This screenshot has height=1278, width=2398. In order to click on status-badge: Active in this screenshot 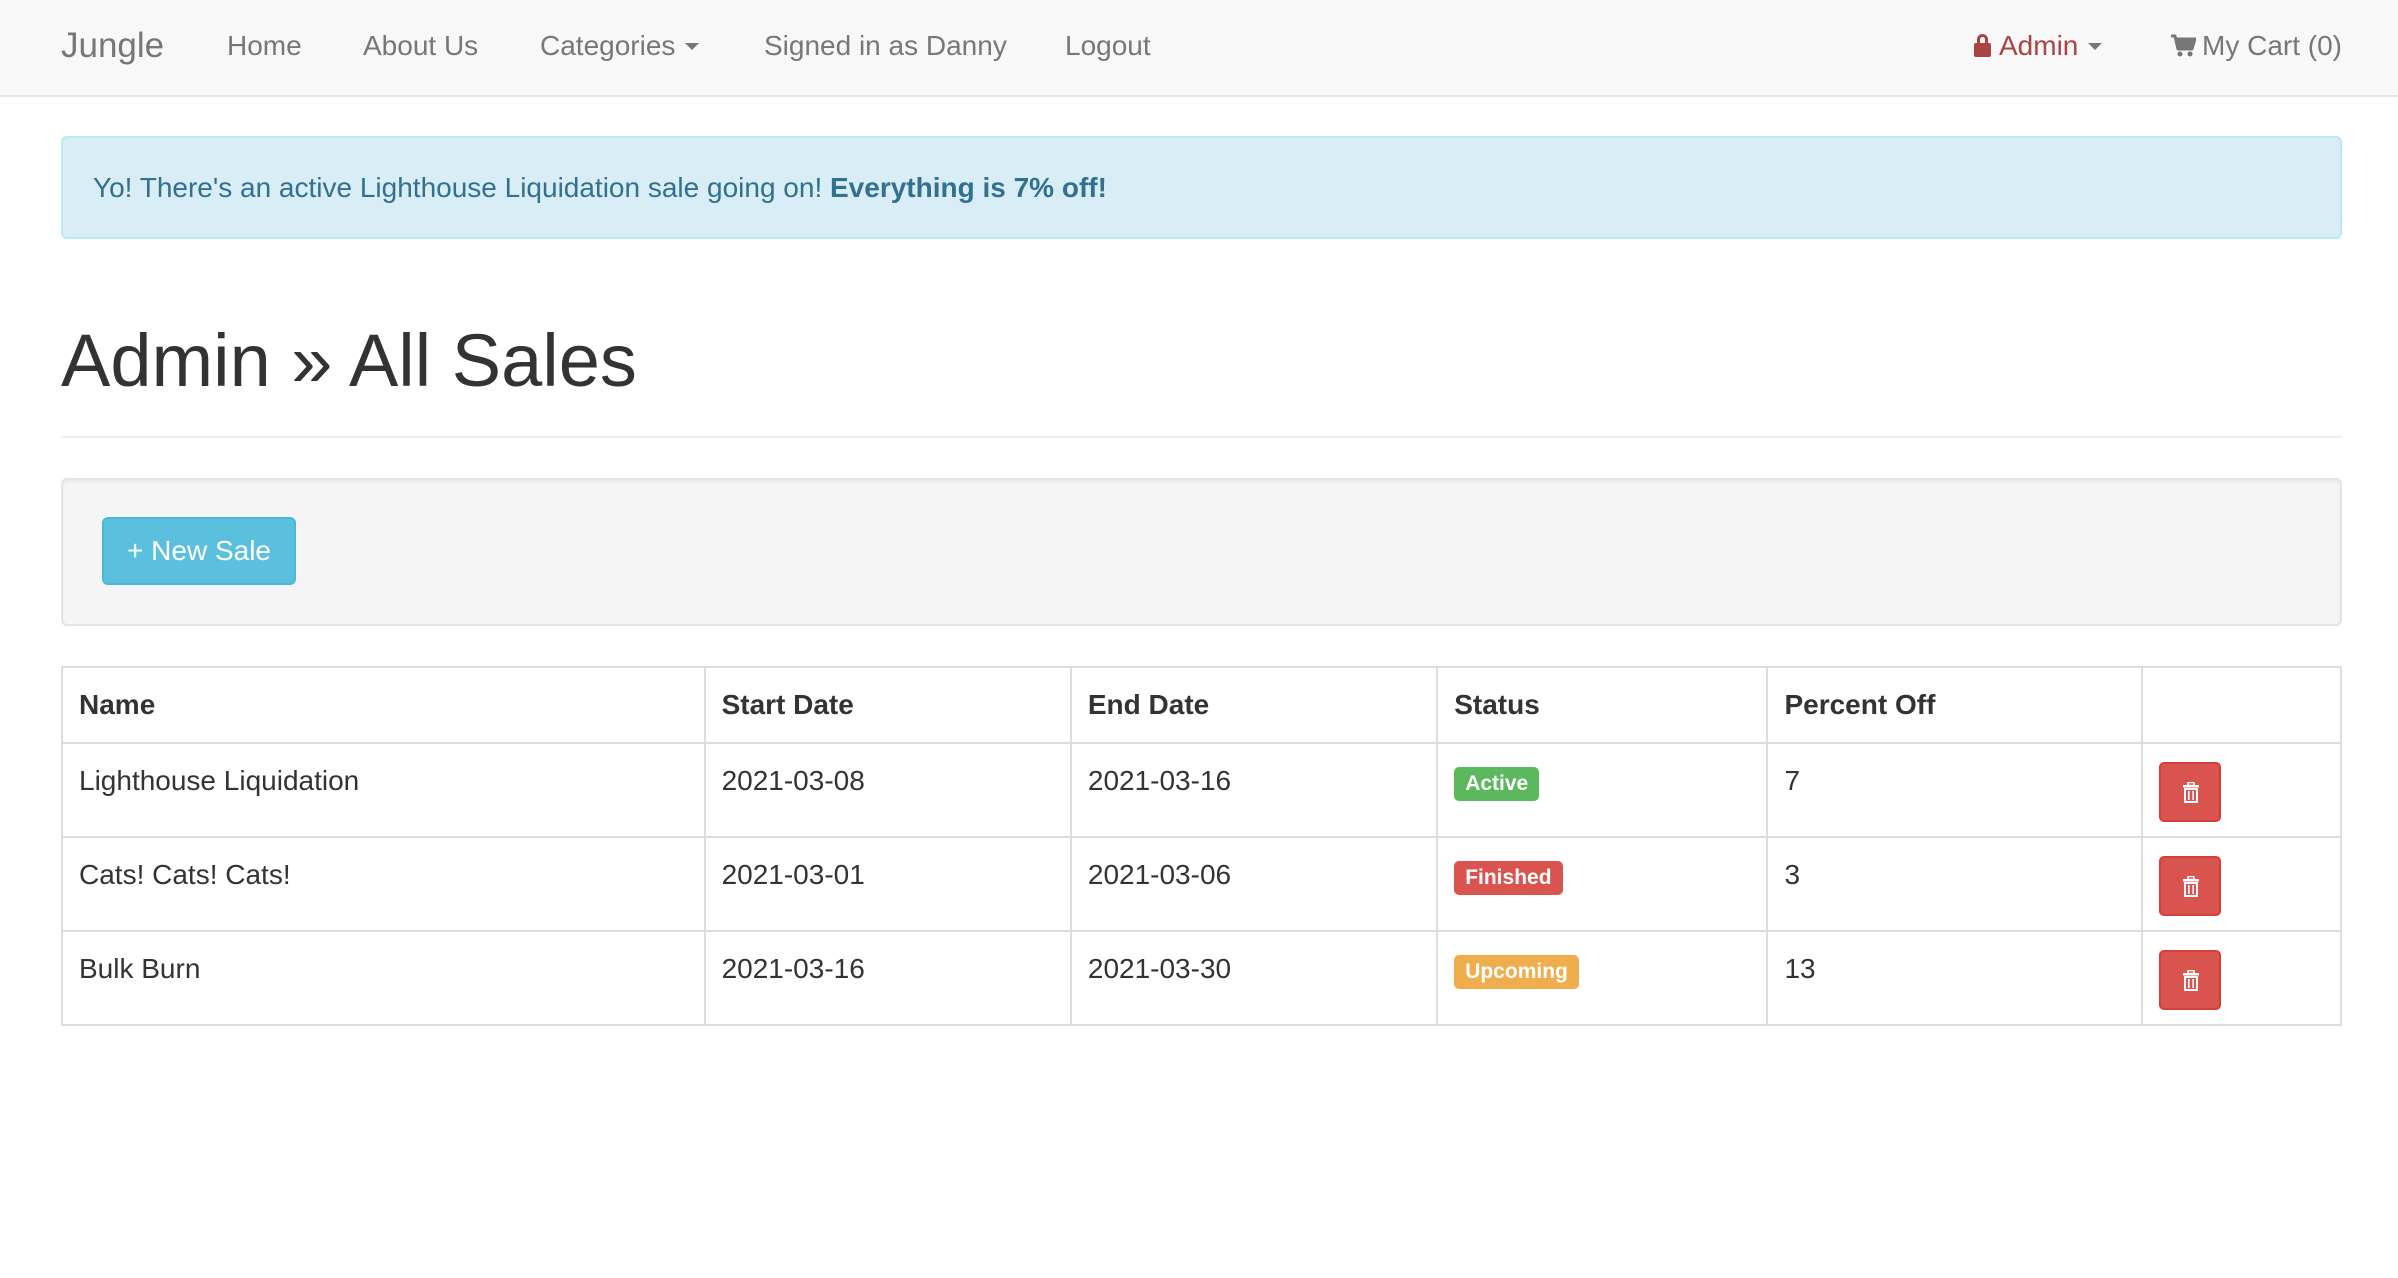, I will do `click(1497, 784)`.